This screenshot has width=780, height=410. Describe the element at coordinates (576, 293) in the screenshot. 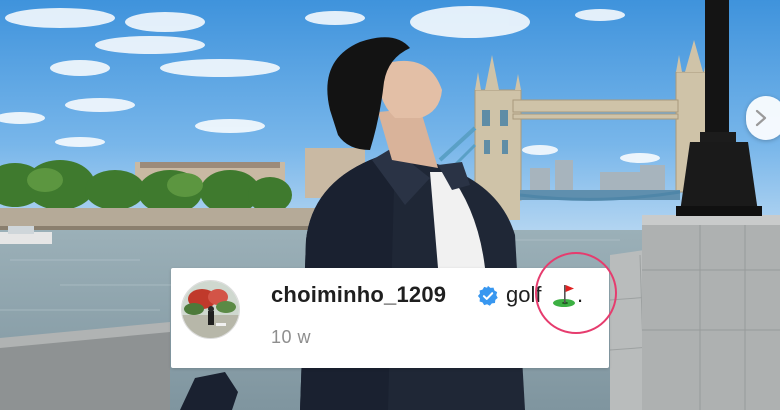

I see `highlight-circle` at that location.